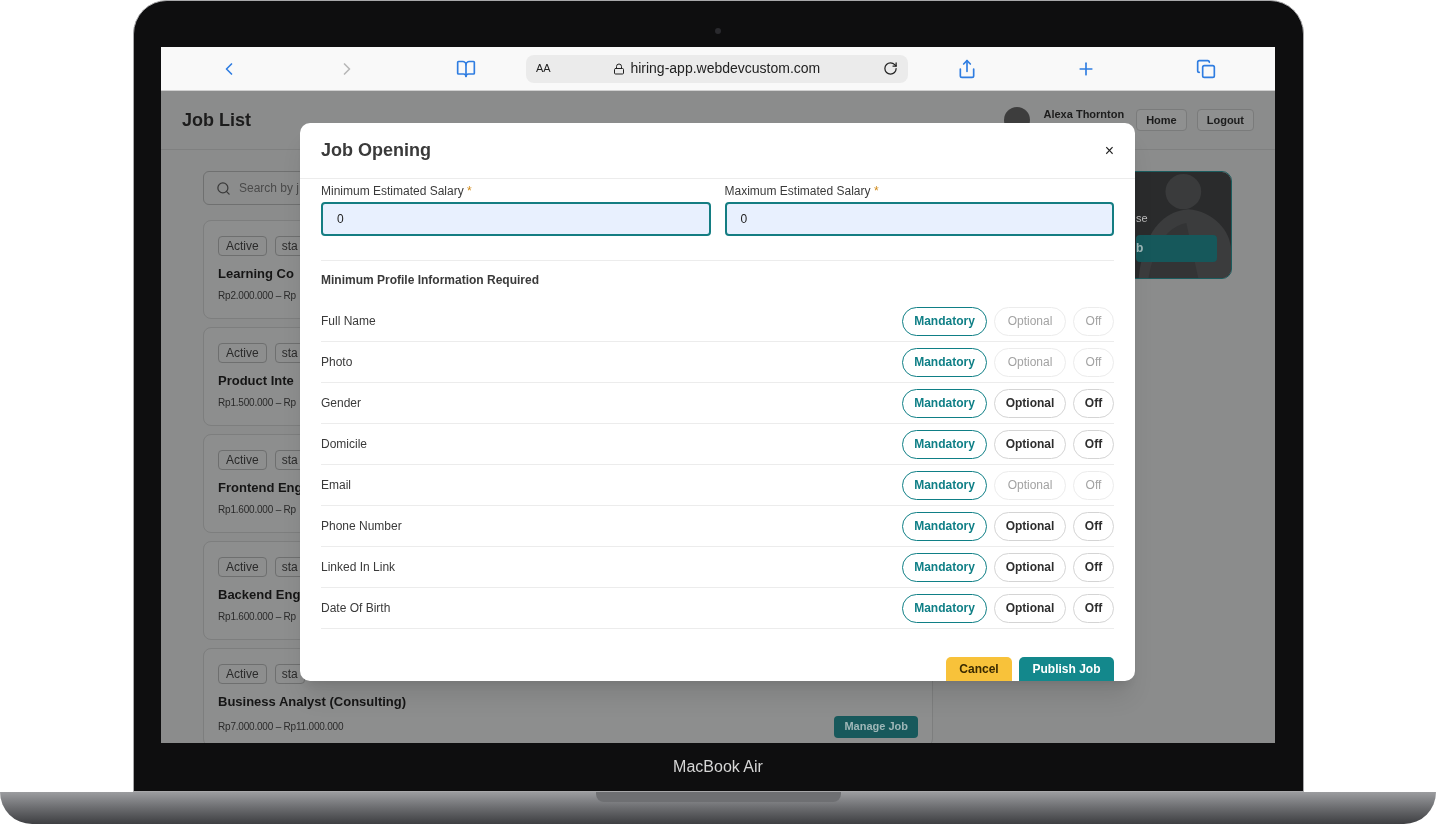 The width and height of the screenshot is (1436, 824). I want to click on promo-button: b, so click(1176, 248).